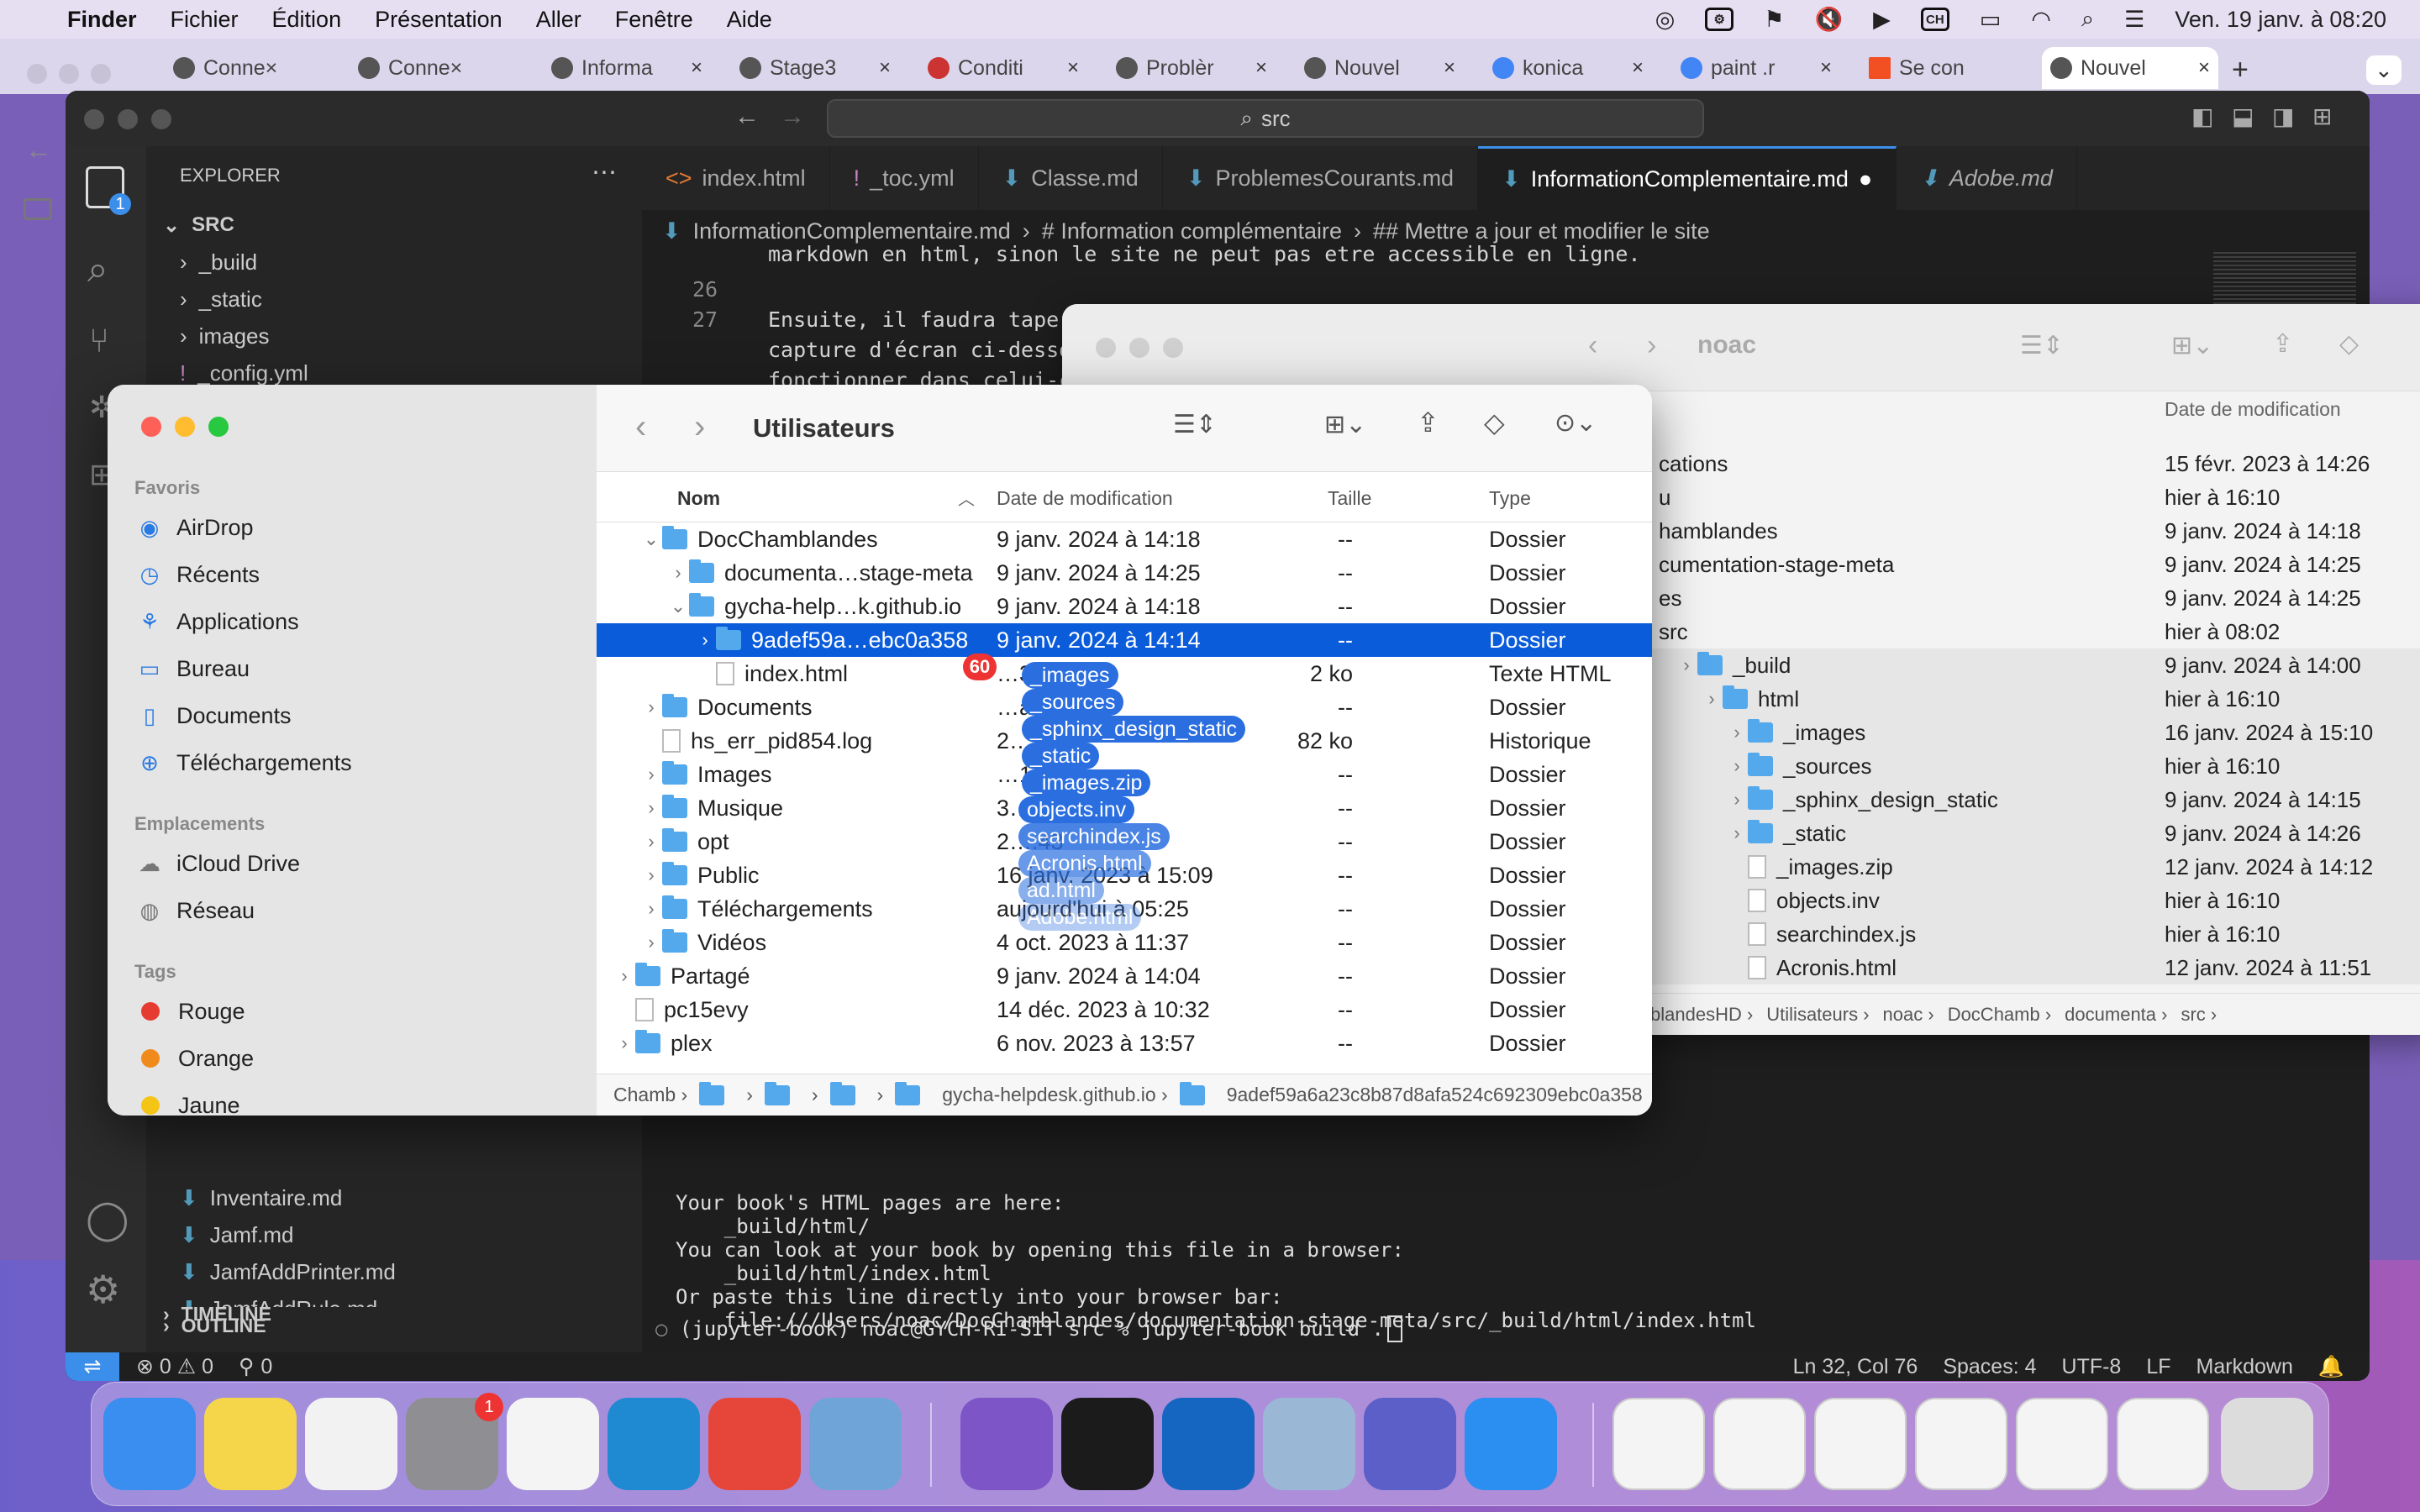  I want to click on browser-tab: Nouvel ×, so click(1380, 68).